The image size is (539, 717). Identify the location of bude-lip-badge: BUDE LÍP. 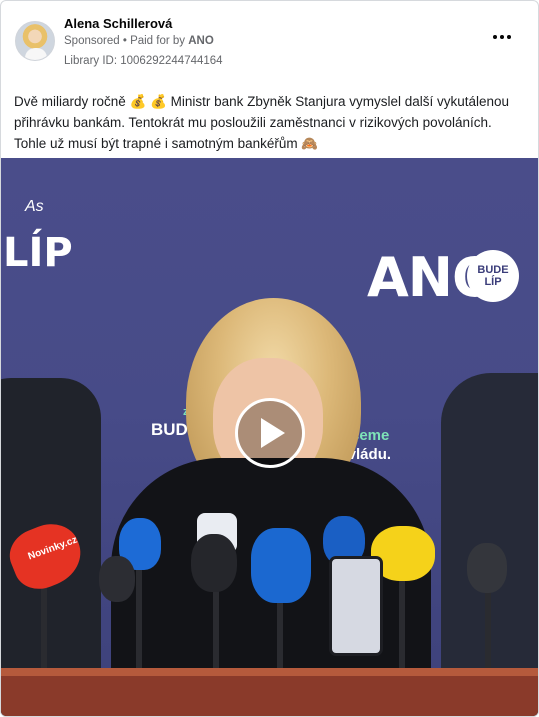
(493, 276).